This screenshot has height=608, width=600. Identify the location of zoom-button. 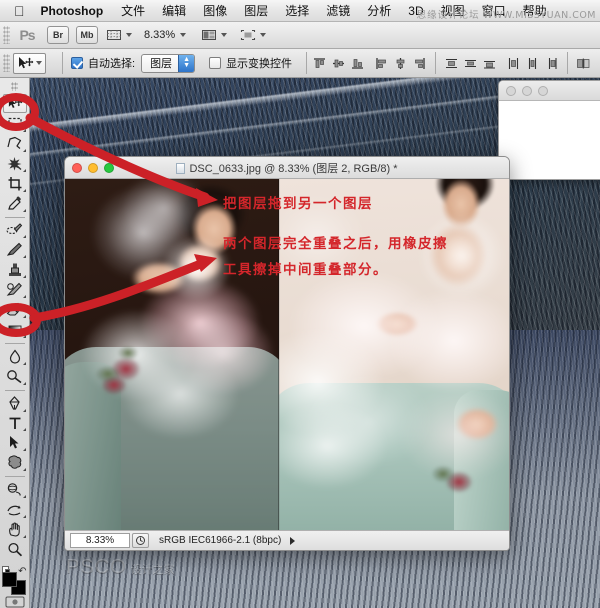
(543, 90).